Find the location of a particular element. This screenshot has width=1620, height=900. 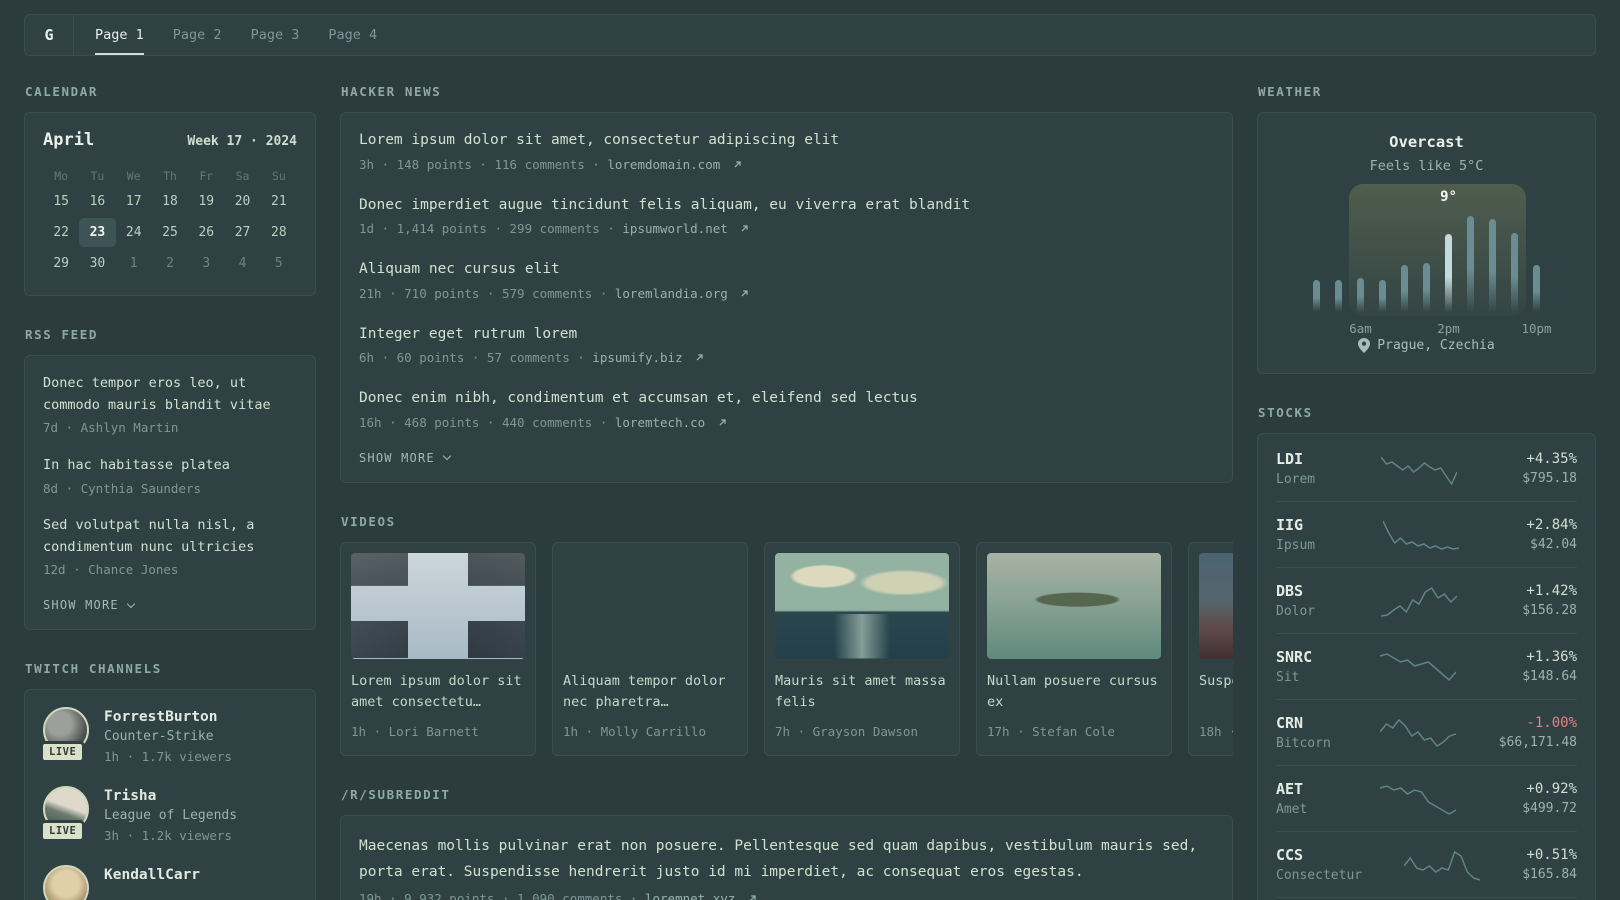

calendar-weekday: Sa is located at coordinates (242, 176).